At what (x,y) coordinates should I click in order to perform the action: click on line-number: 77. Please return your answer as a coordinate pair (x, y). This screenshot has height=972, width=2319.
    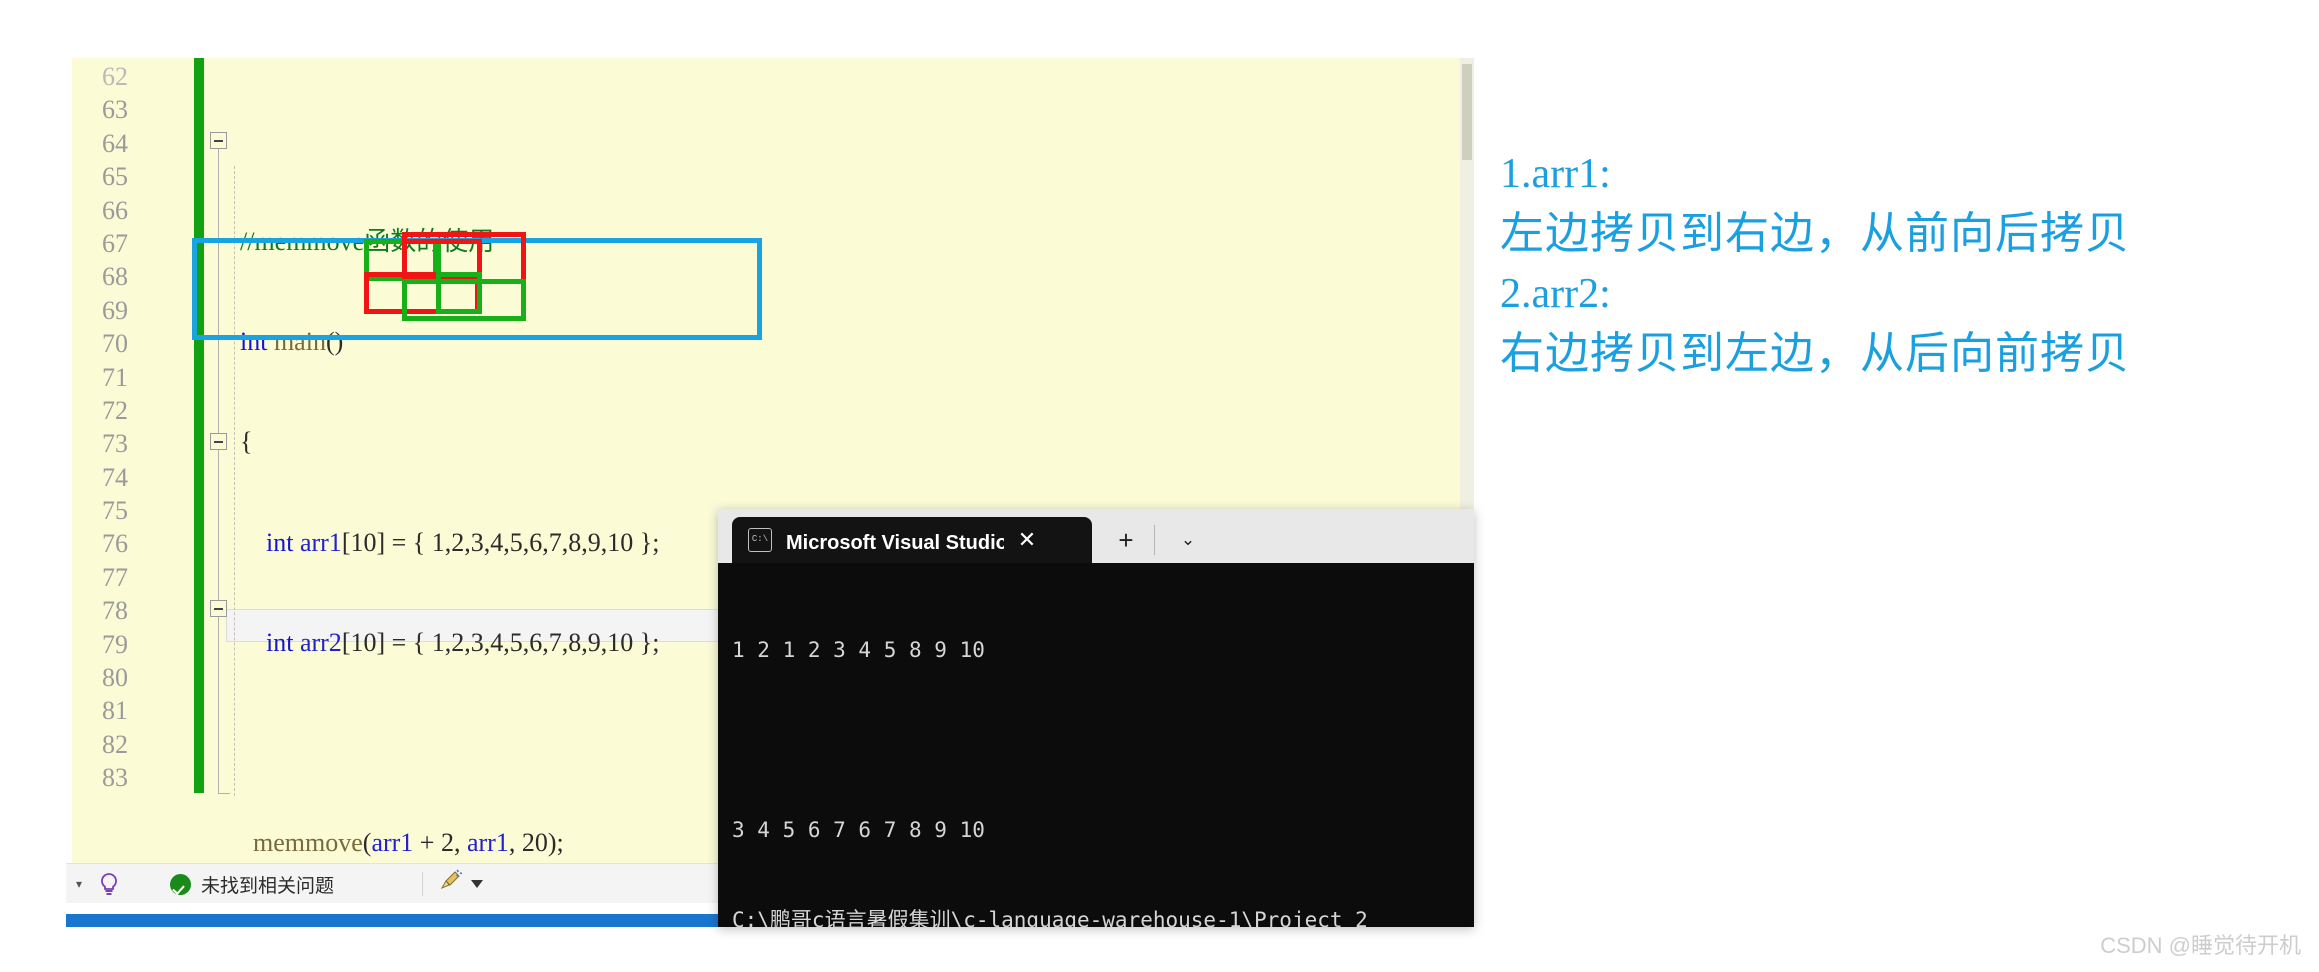
    Looking at the image, I should click on (115, 577).